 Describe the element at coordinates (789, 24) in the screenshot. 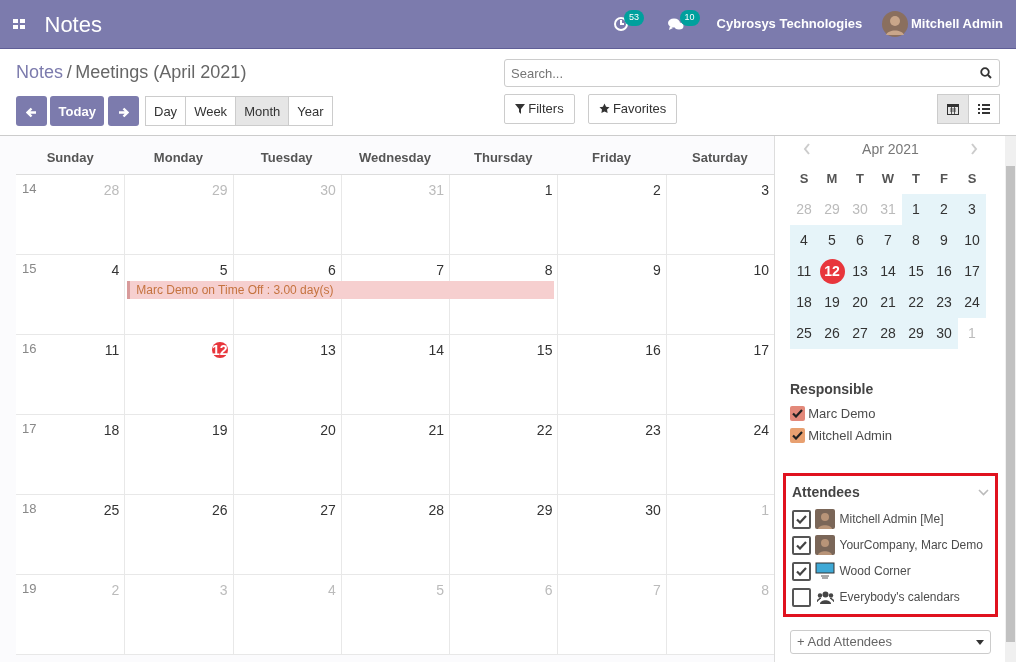

I see `company-name: Cybrosys Technologies` at that location.